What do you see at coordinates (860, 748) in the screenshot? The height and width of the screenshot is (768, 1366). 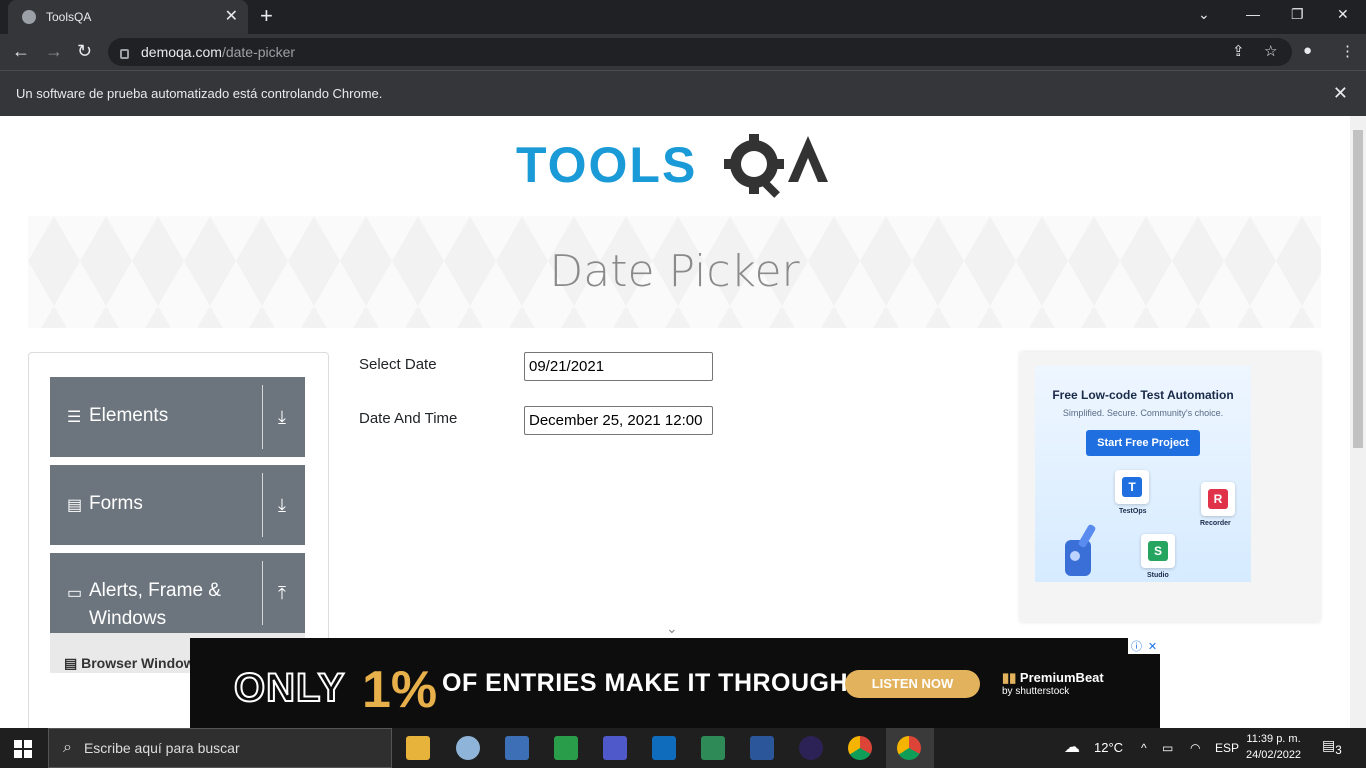 I see `chrome-icon` at bounding box center [860, 748].